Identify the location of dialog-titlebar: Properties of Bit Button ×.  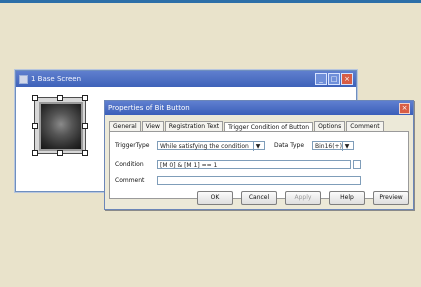
(259, 108).